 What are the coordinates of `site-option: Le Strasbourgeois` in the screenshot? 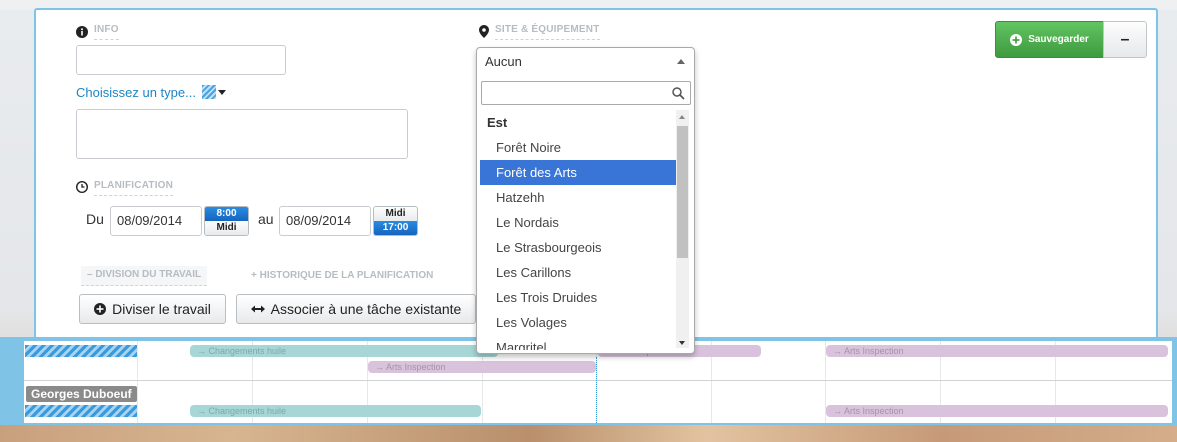 It's located at (578, 247).